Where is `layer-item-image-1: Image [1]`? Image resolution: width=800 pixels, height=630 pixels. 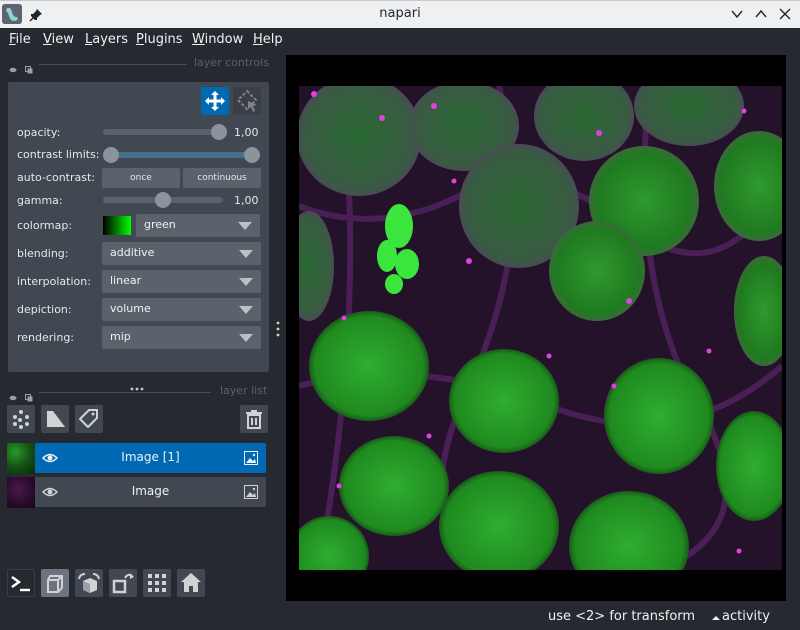
layer-item-image-1: Image [1] is located at coordinates (136, 458).